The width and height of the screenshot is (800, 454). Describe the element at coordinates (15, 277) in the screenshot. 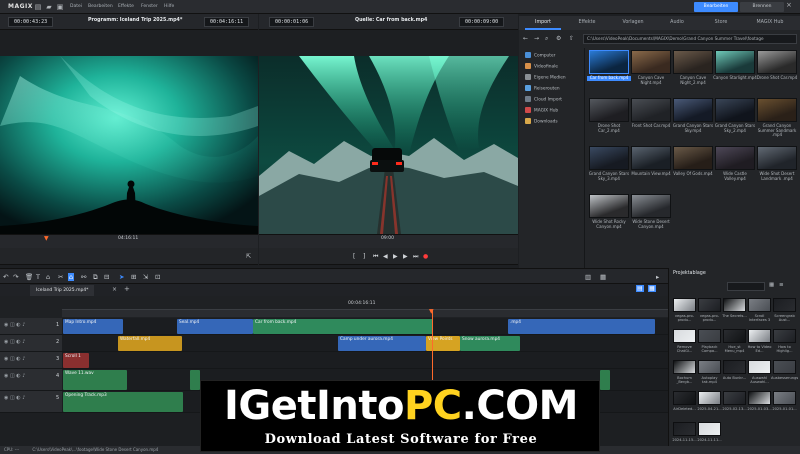

I see `redo-icon: ↷` at that location.